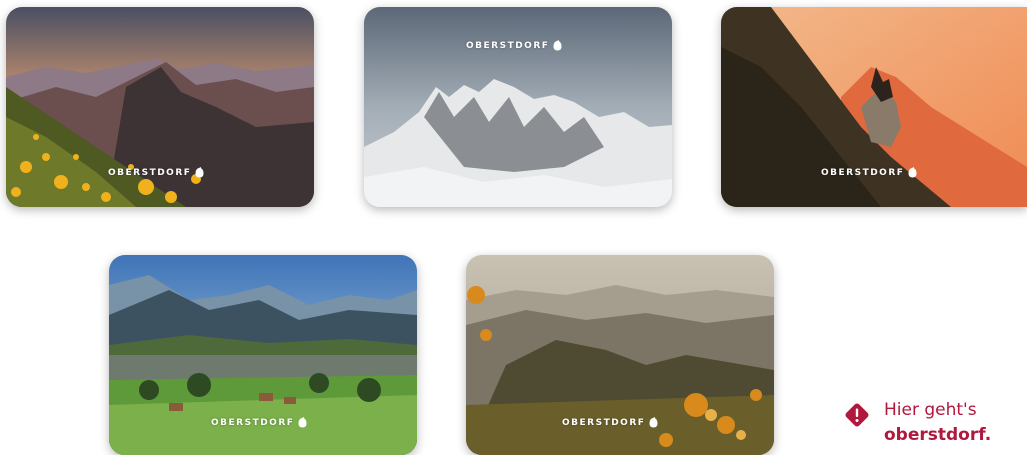 The image size is (1027, 455). What do you see at coordinates (160, 107) in the screenshot?
I see `postcard-1: OBERSTDORF` at bounding box center [160, 107].